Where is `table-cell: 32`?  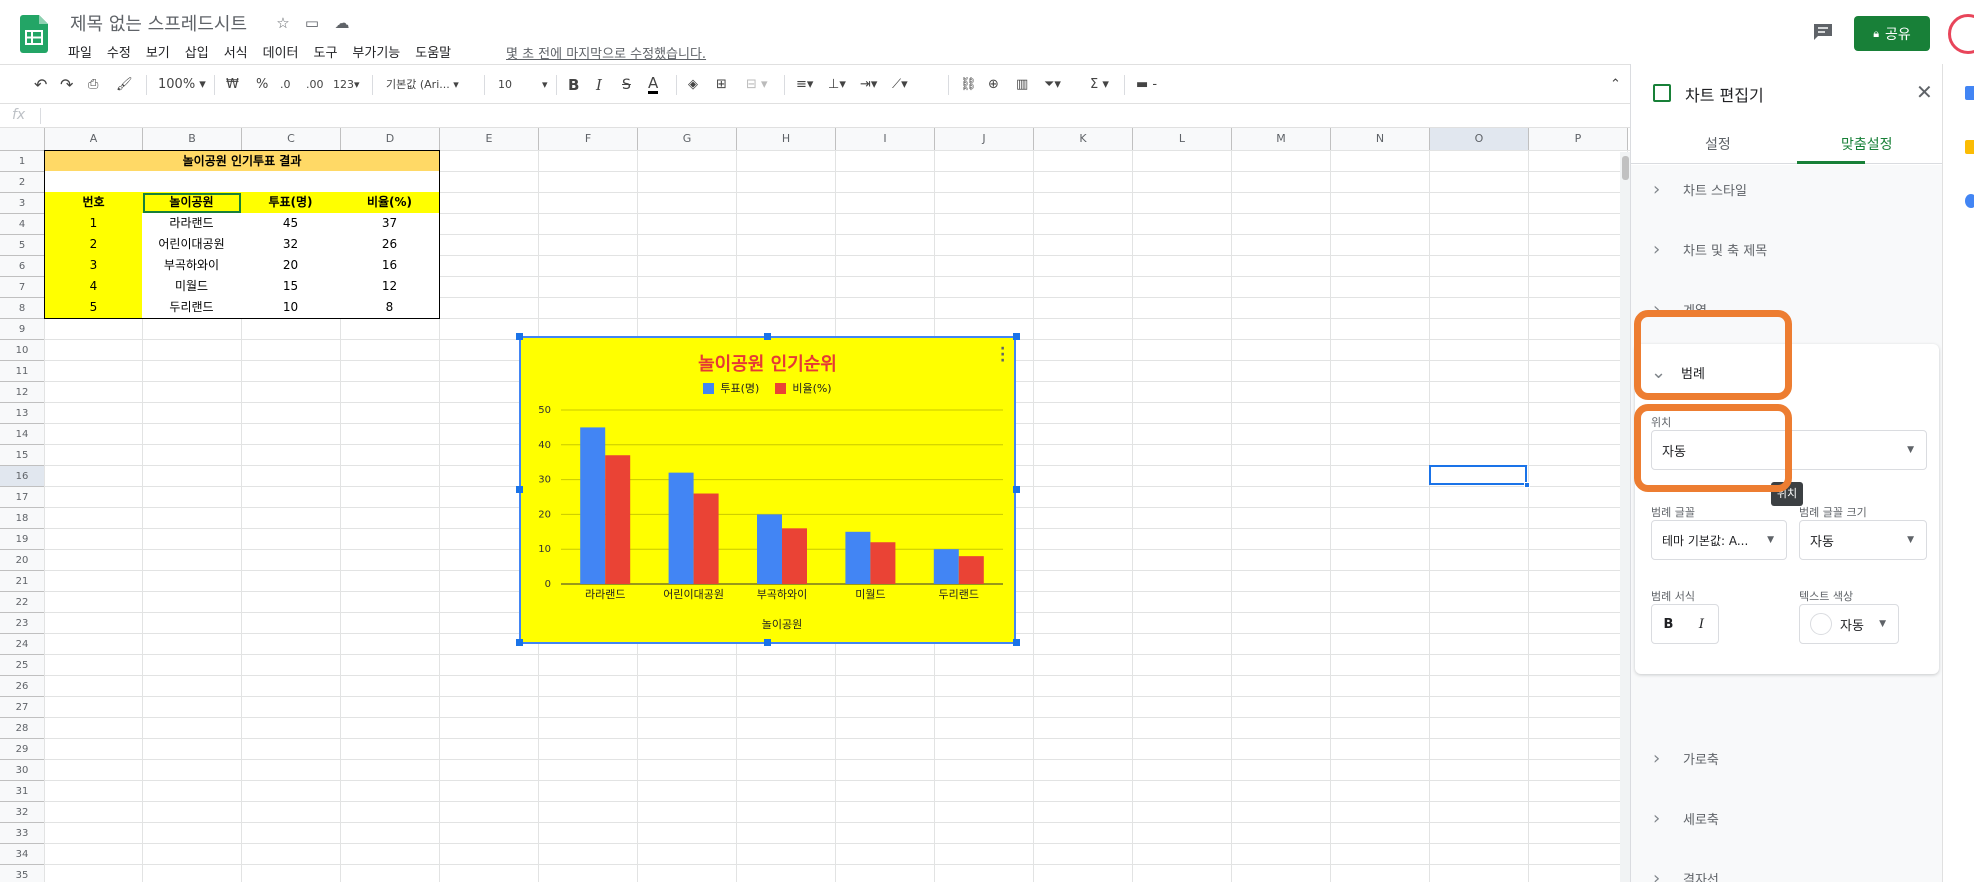
table-cell: 32 is located at coordinates (291, 245).